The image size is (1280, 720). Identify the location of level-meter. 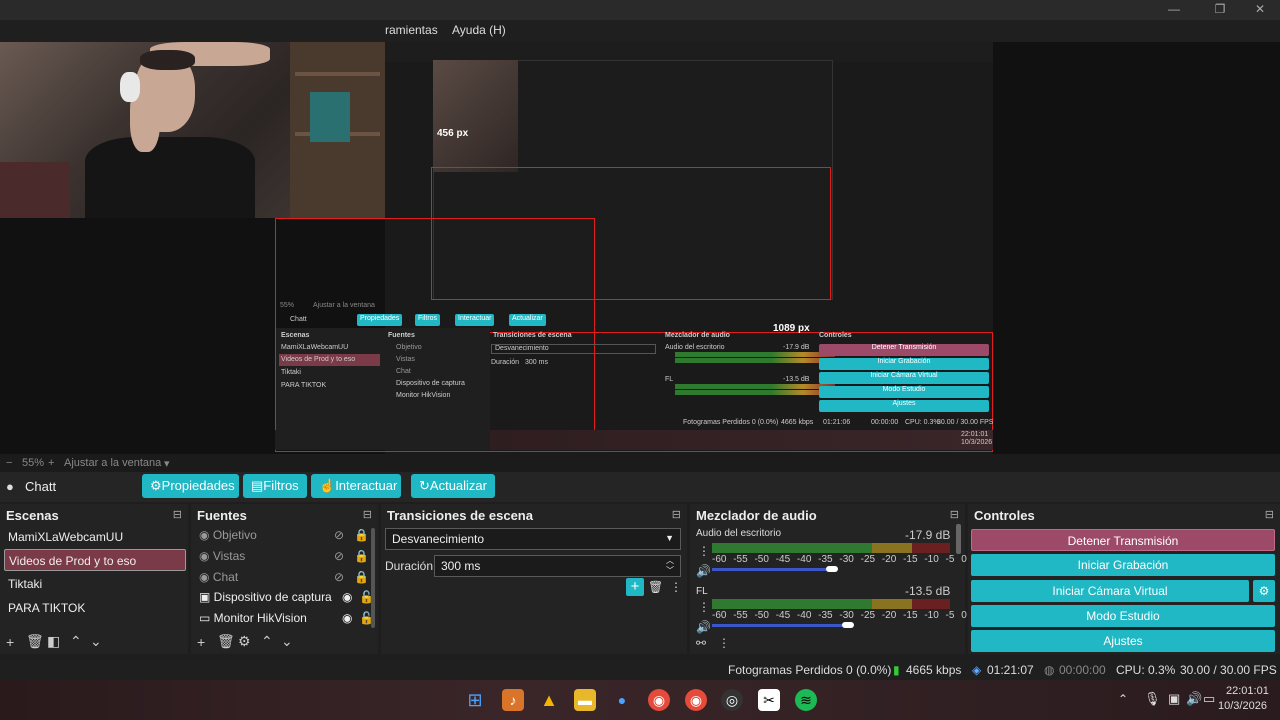
(831, 548).